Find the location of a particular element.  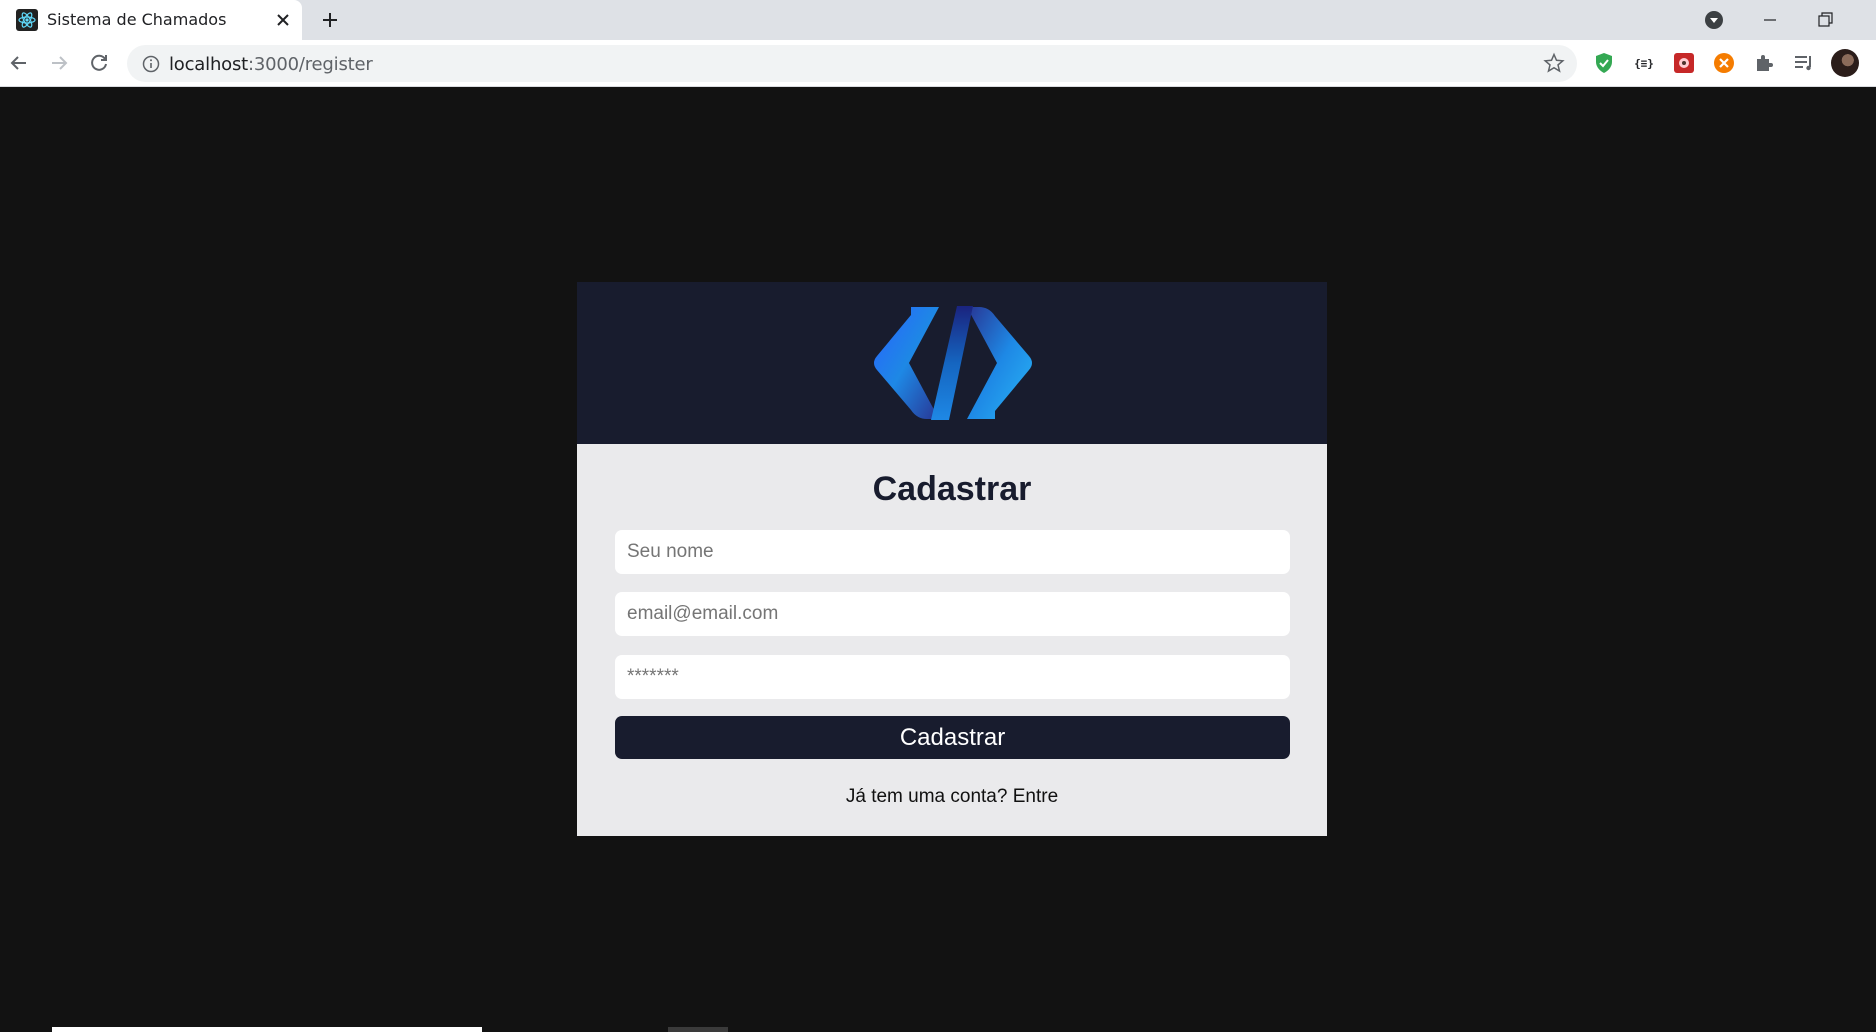

shield-extension-icon is located at coordinates (1604, 63).